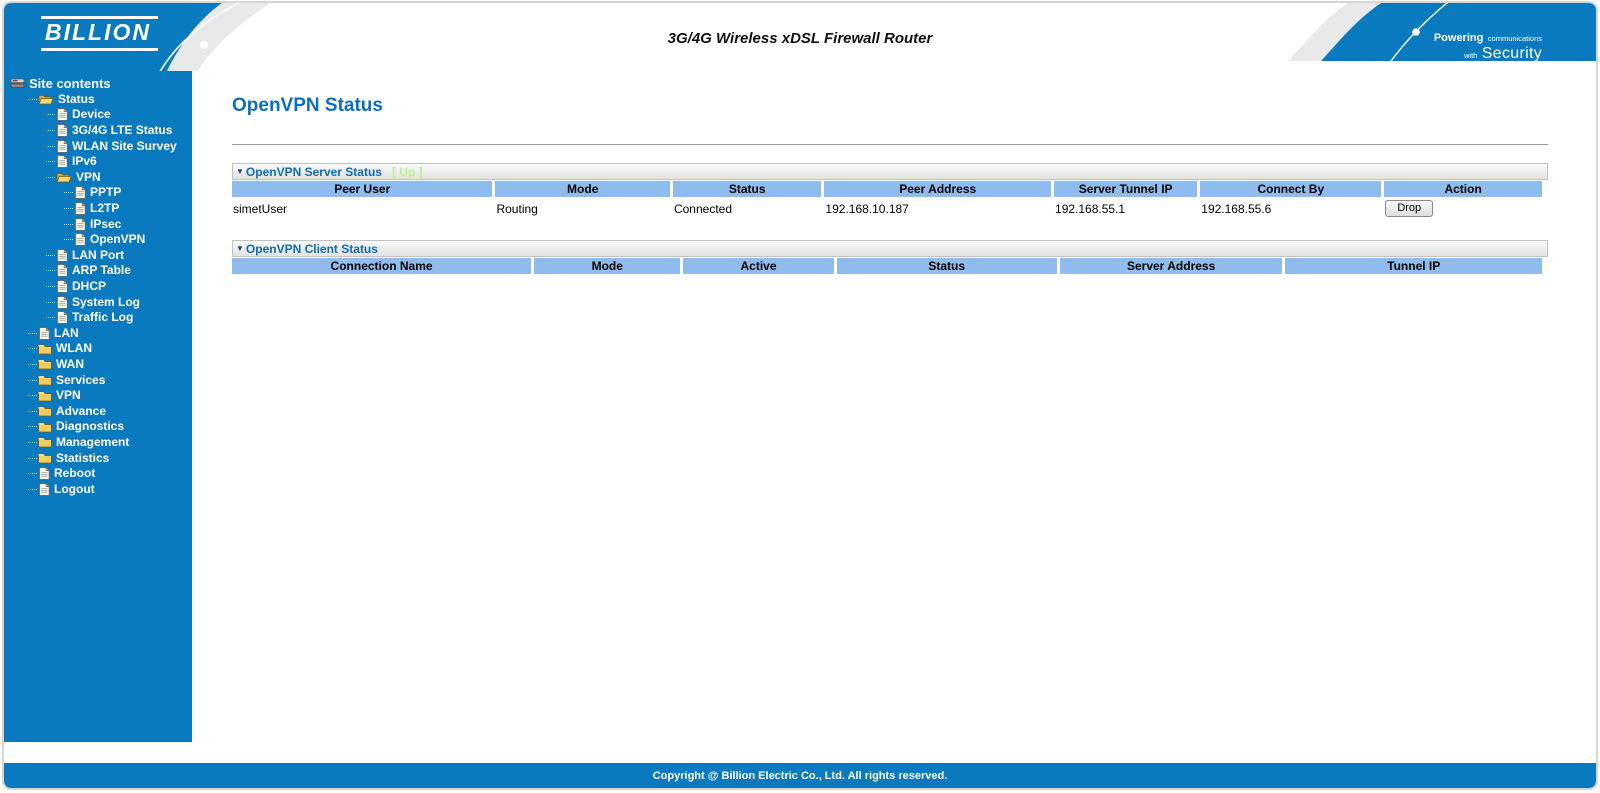 Image resolution: width=1600 pixels, height=793 pixels. What do you see at coordinates (74, 488) in the screenshot?
I see `sidebar-item-label: Logout` at bounding box center [74, 488].